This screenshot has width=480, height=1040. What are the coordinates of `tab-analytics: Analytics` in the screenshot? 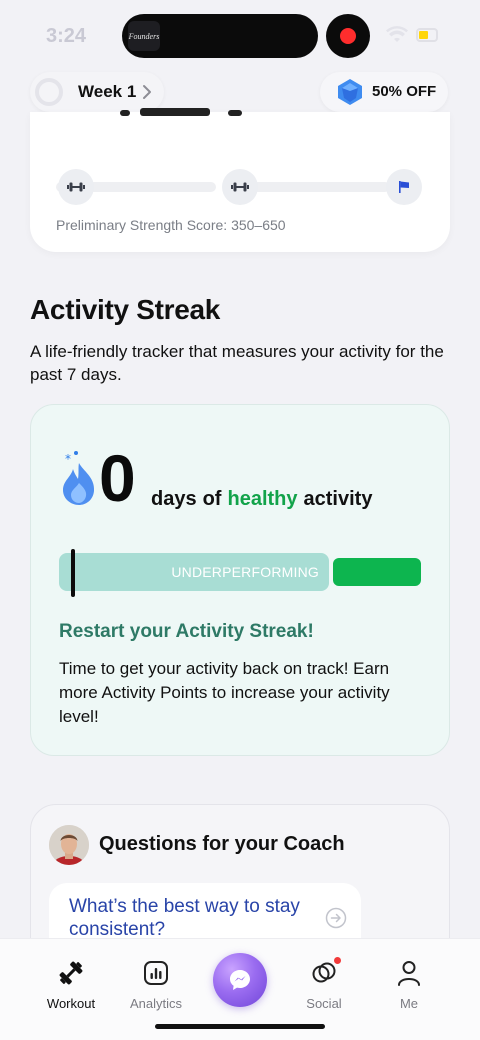 It's located at (156, 979).